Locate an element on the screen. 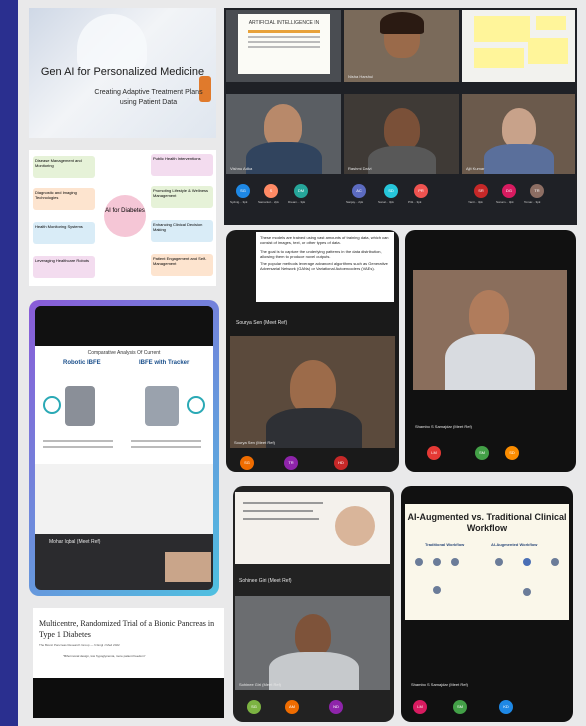  participant-tile: Rashmi Dalvi is located at coordinates (401, 134).